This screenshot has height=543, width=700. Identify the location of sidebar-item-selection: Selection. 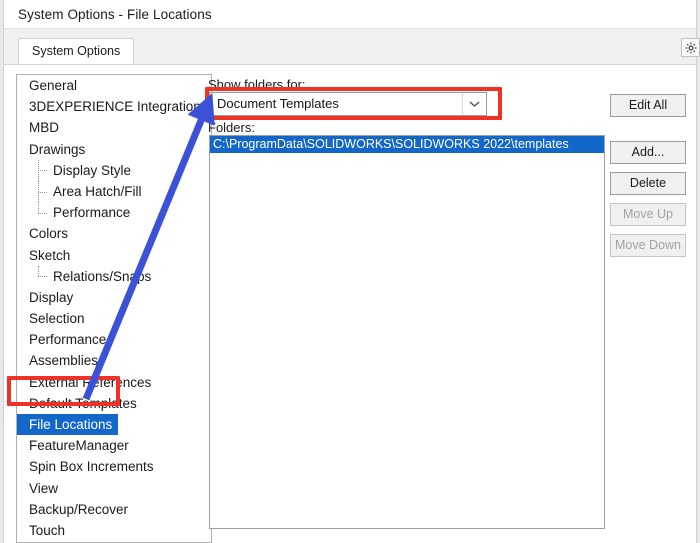
(114, 318).